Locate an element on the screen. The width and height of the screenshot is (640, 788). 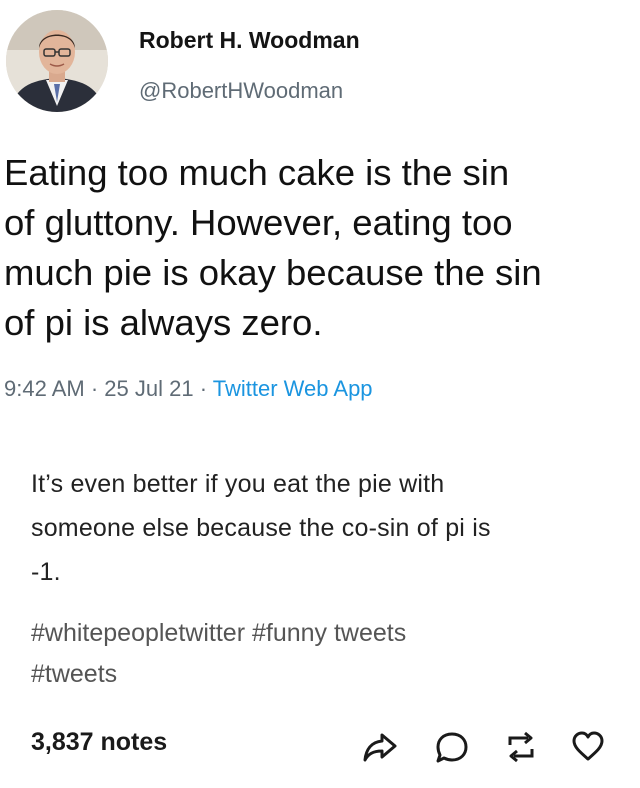
notes-count: 3,837 notes is located at coordinates (99, 742).